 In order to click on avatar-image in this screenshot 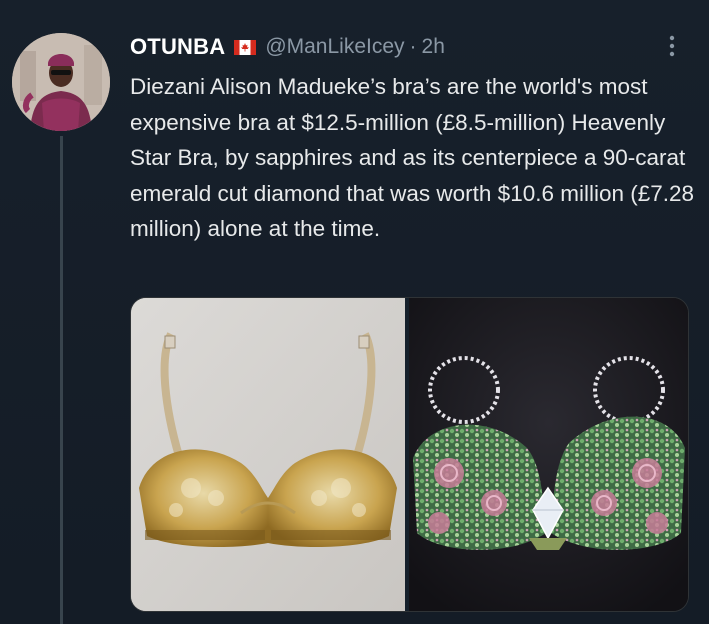, I will do `click(61, 82)`.